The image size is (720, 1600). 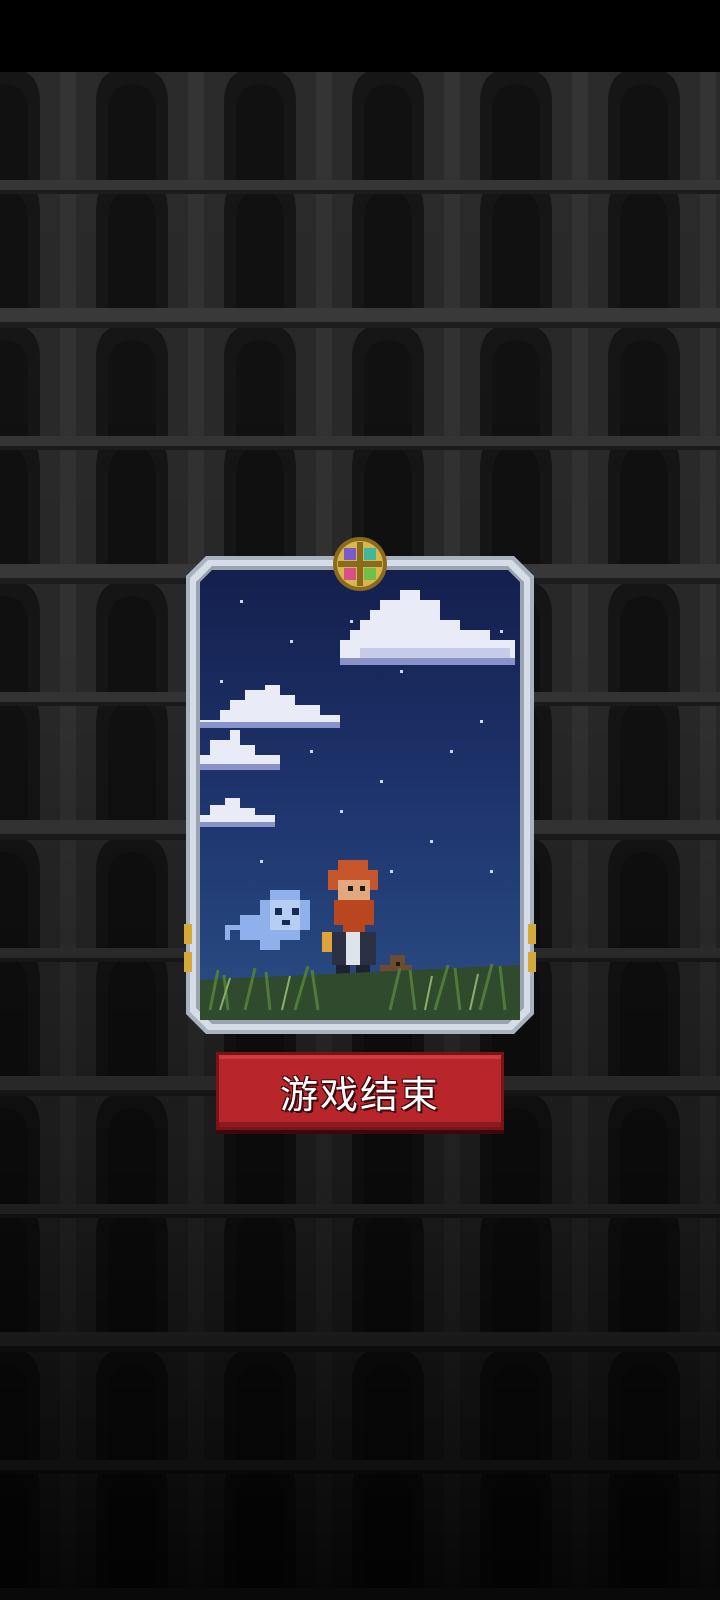 I want to click on compass-medallion-icon, so click(x=360, y=564).